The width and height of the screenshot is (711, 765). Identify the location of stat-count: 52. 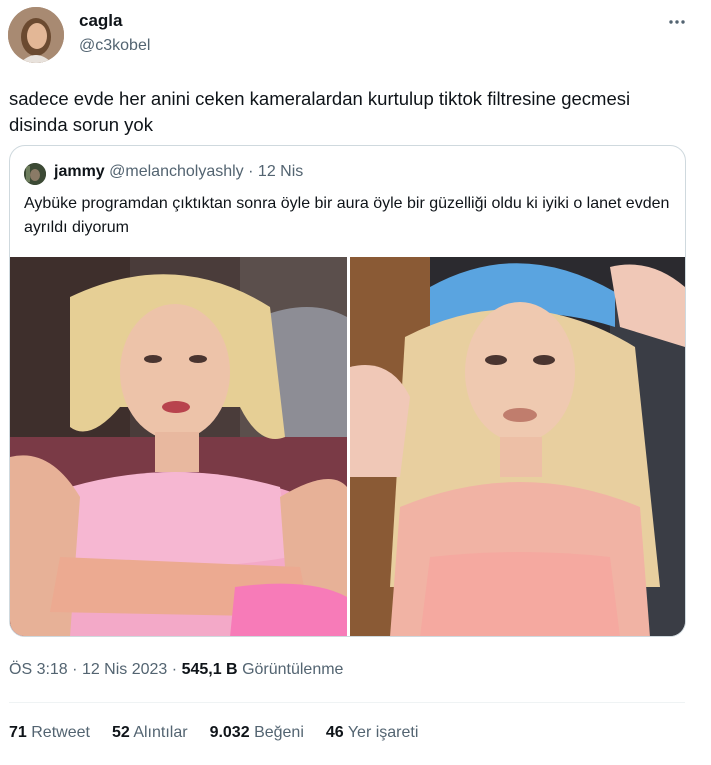
(120, 732).